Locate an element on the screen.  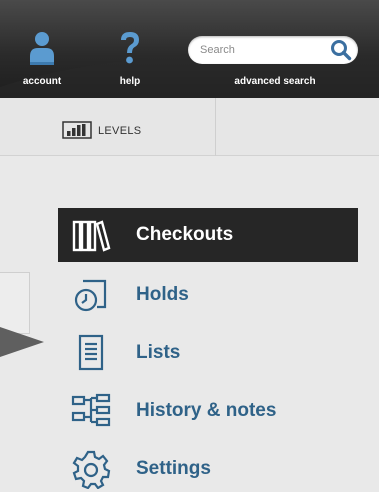
menu-item-history-notes: History & notes is located at coordinates (208, 411).